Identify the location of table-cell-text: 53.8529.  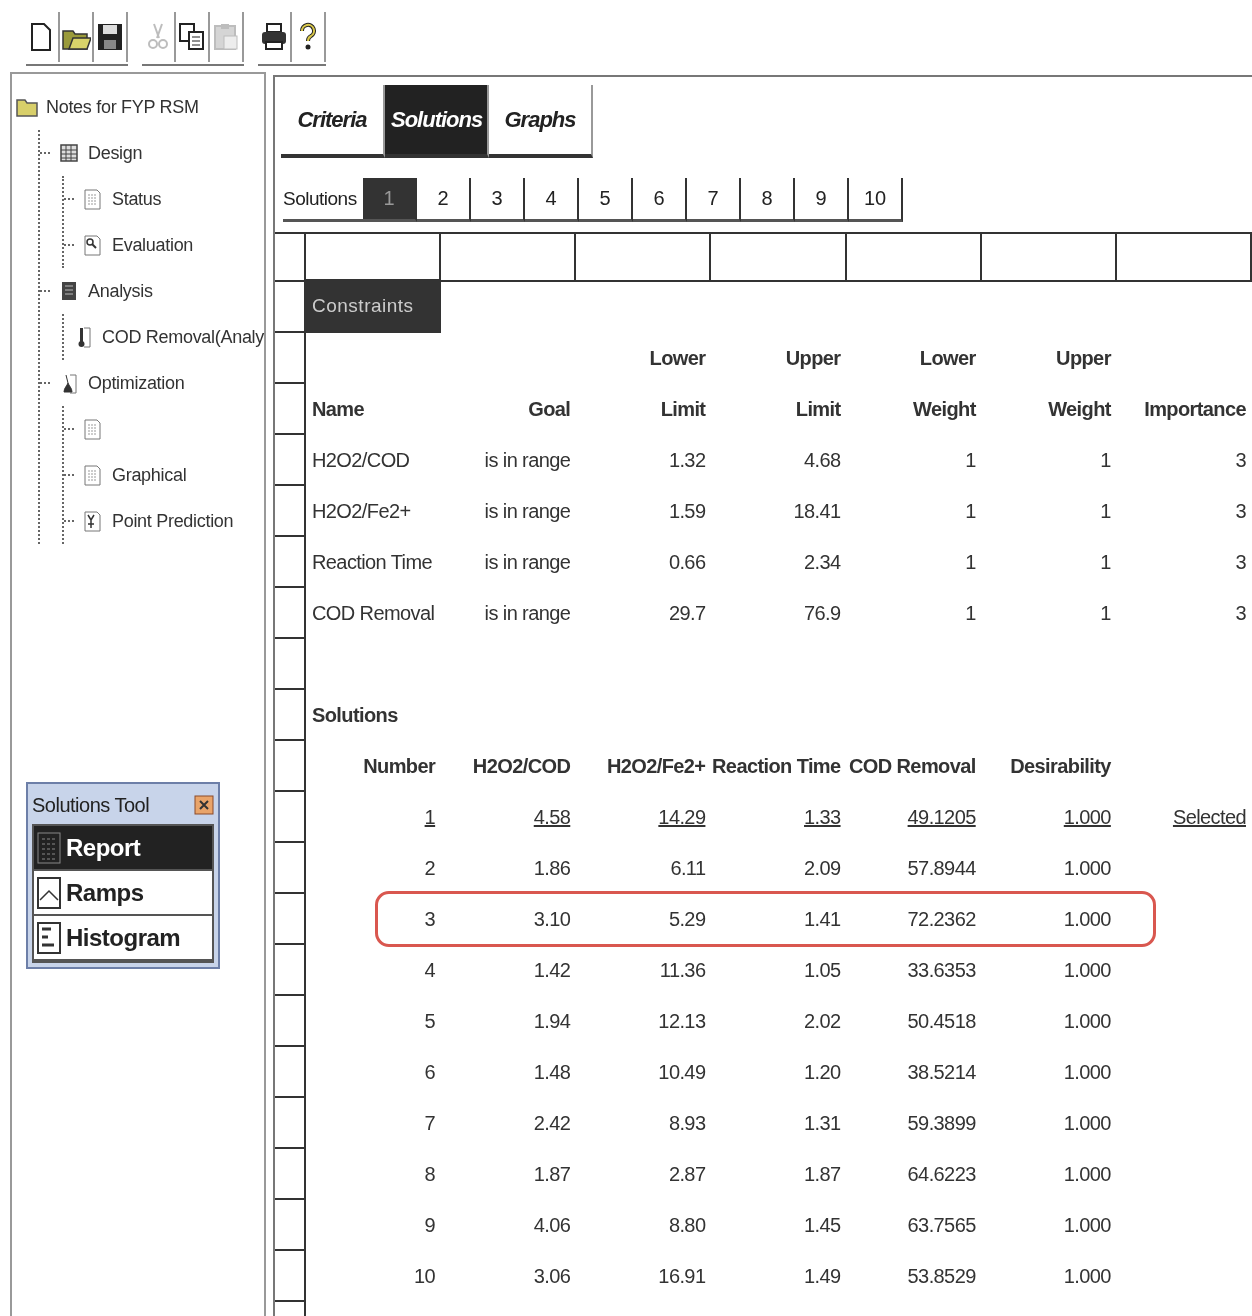
(941, 1276).